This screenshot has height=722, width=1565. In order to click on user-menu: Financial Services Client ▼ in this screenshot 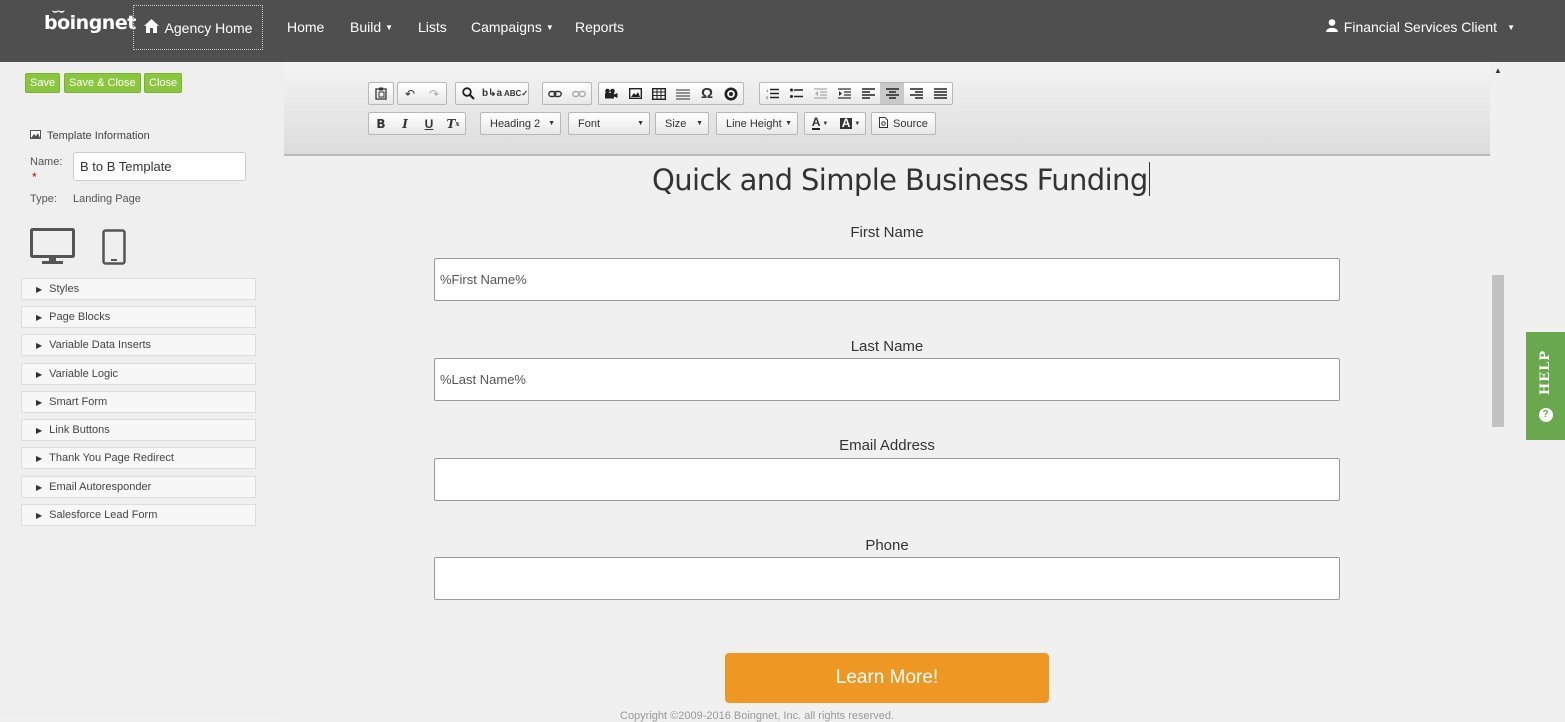, I will do `click(1420, 27)`.